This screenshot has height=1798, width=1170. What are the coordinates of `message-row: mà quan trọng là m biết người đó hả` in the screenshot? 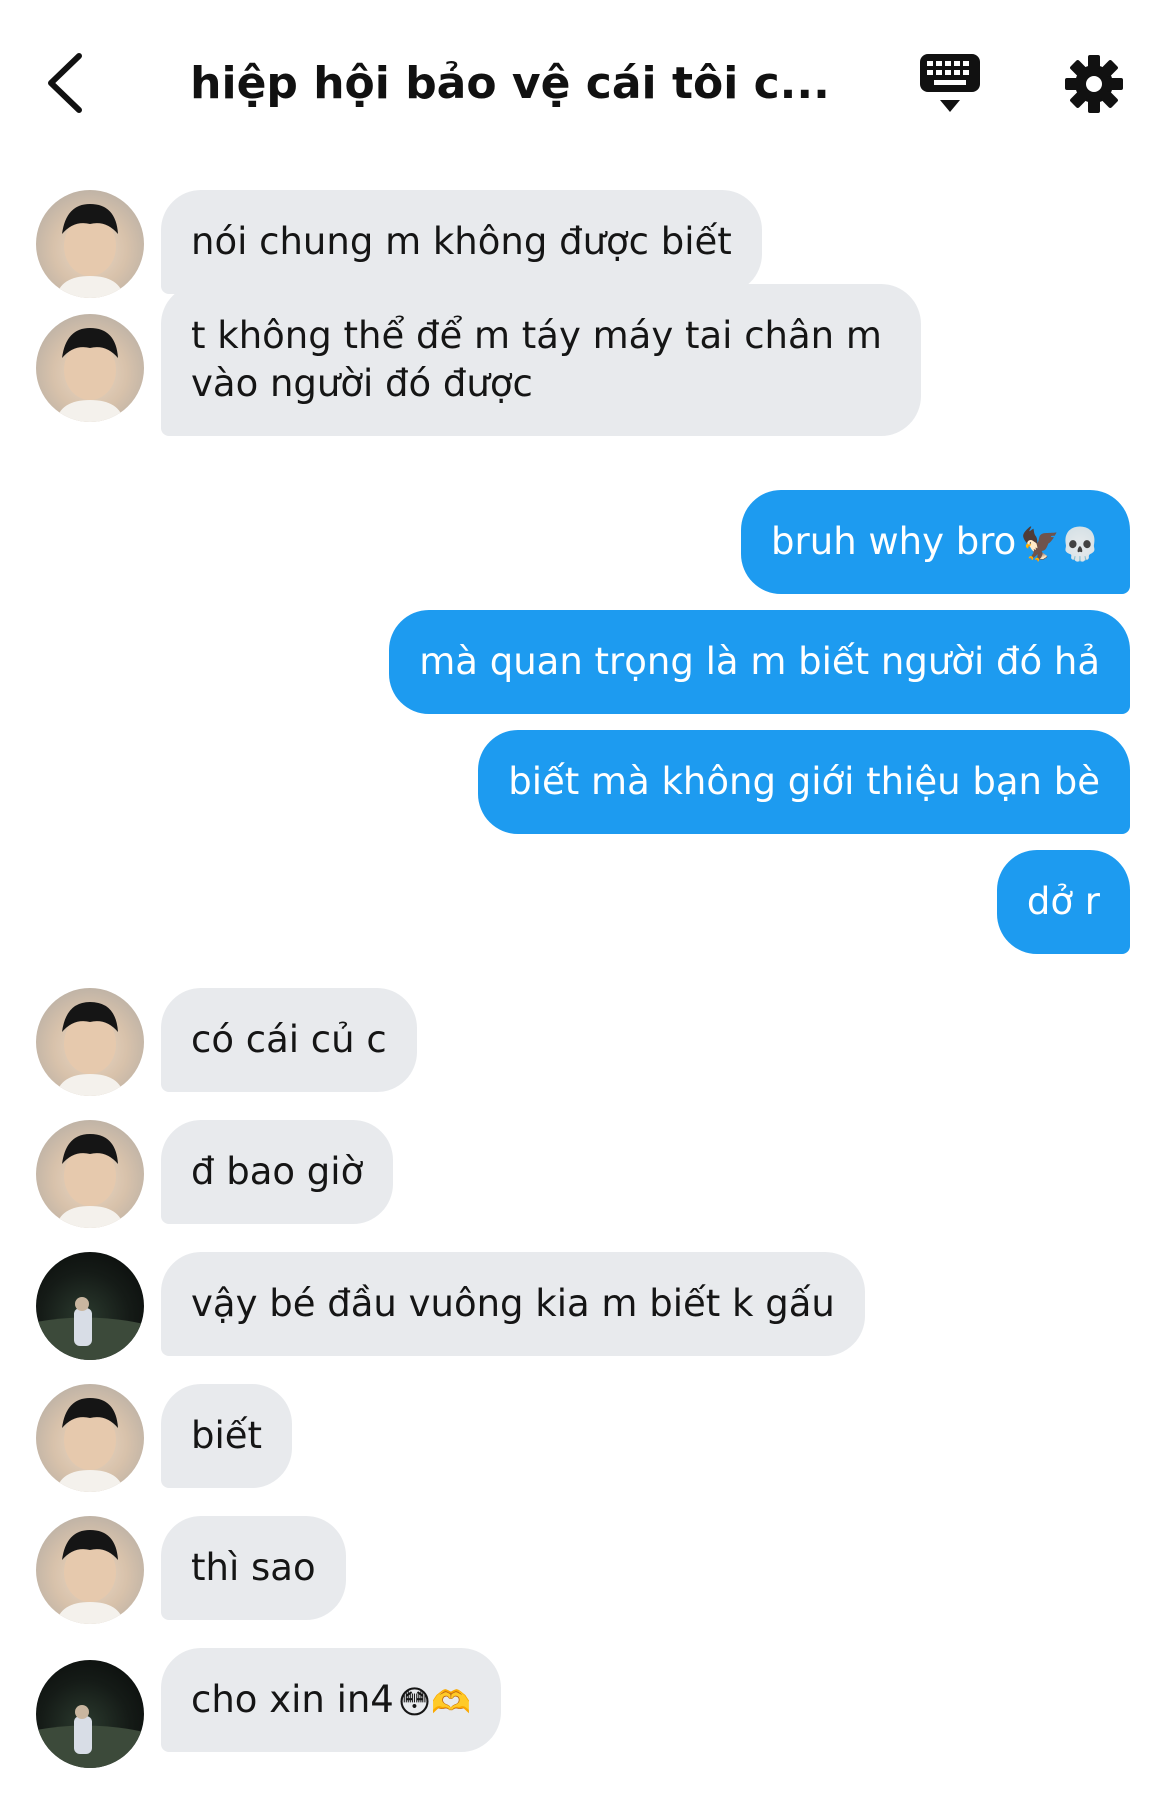 It's located at (585, 664).